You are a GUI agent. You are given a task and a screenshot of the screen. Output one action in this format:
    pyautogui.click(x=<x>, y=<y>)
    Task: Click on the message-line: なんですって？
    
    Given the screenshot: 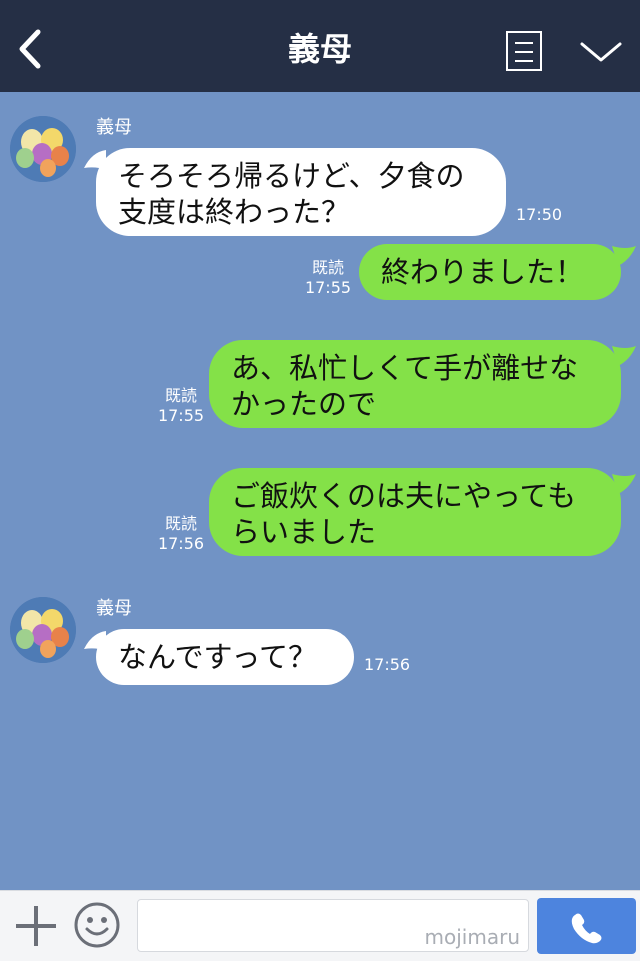 What is the action you would take?
    pyautogui.click(x=217, y=657)
    